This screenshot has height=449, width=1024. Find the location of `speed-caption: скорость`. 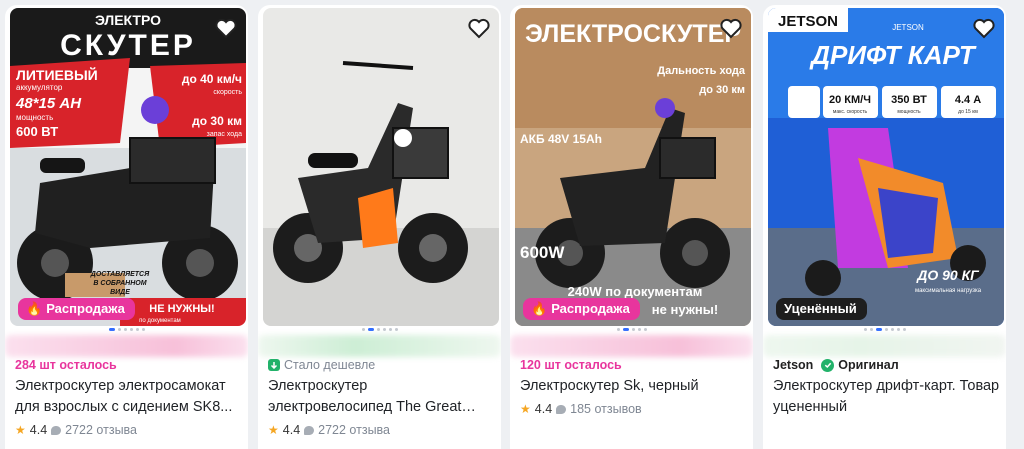

speed-caption: скорость is located at coordinates (227, 92).